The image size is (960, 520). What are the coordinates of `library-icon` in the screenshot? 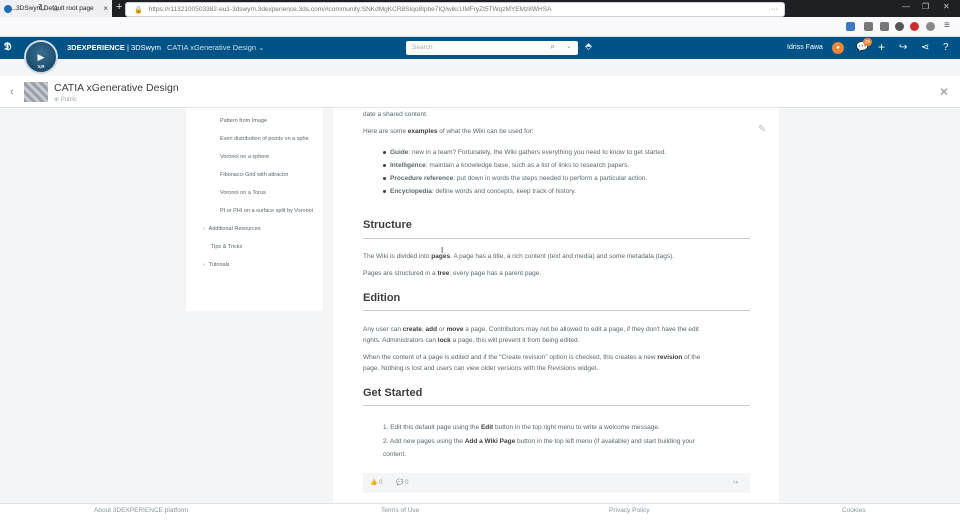 It's located at (868, 26).